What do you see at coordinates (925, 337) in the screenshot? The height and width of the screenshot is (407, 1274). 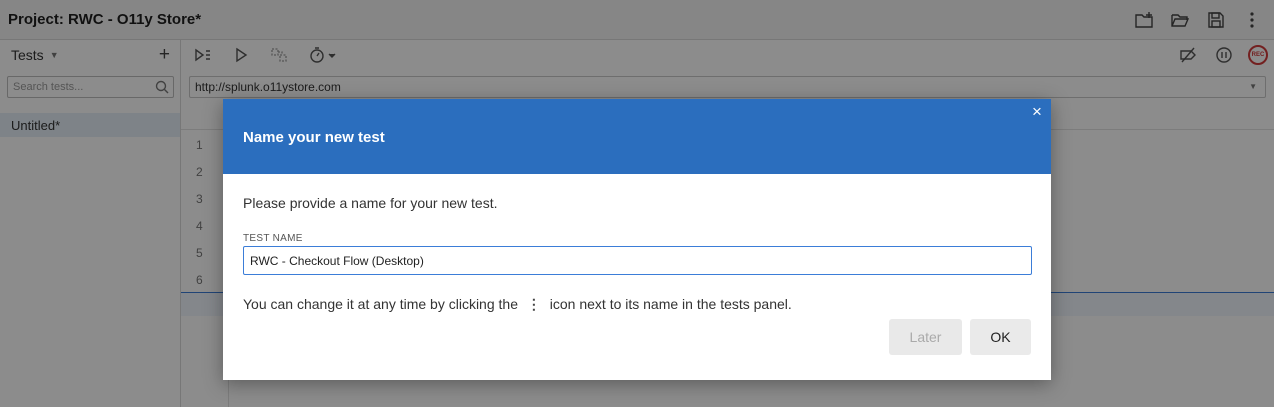 I see `later-button: Later` at bounding box center [925, 337].